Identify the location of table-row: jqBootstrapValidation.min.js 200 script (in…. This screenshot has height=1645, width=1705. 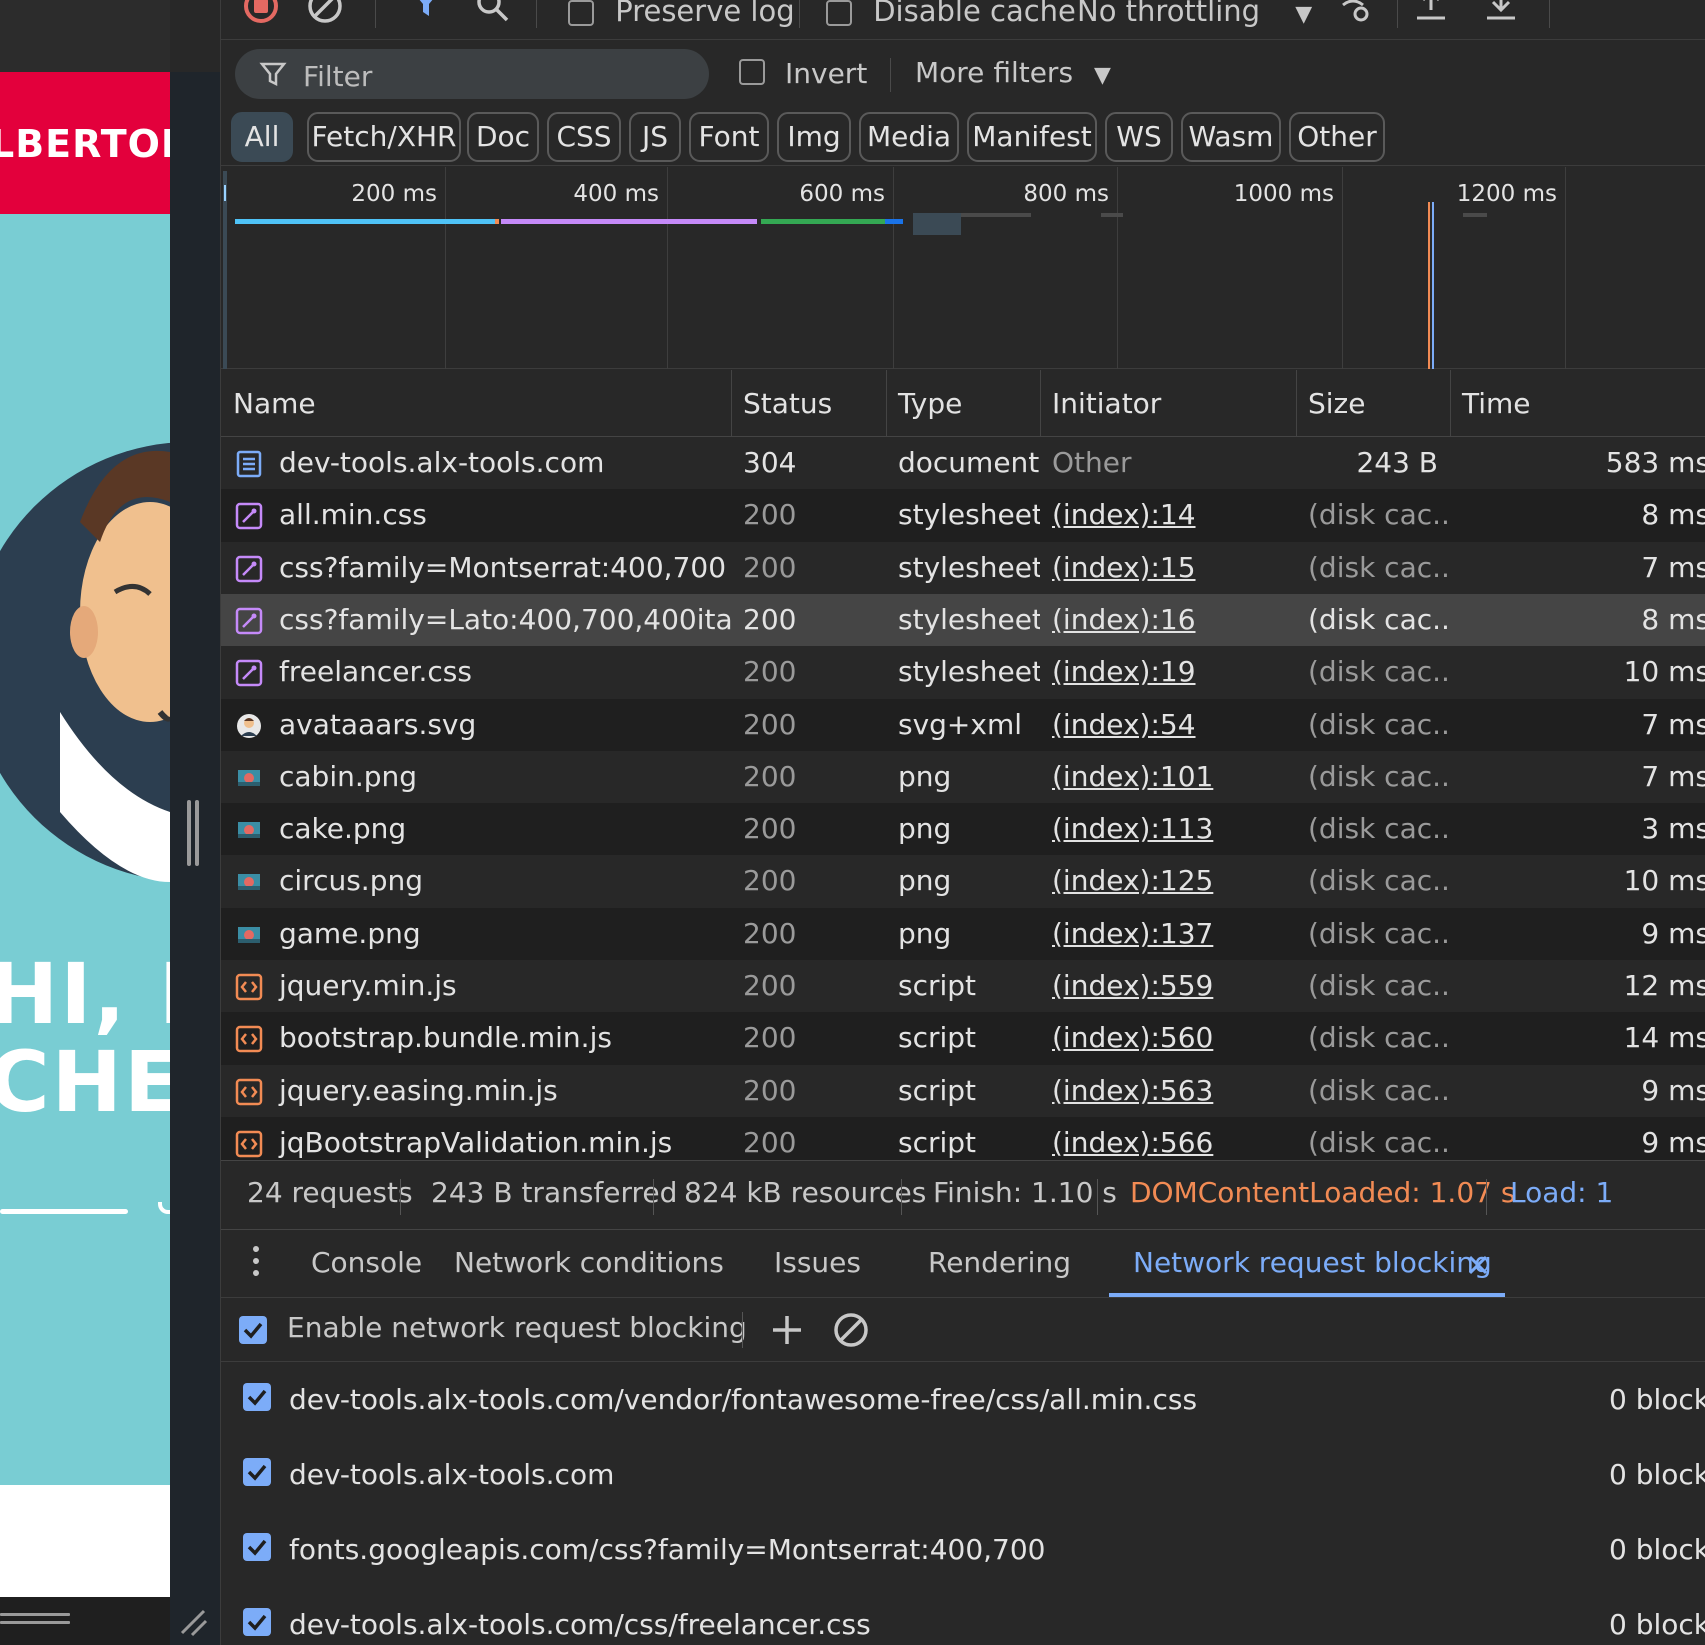
(963, 1138).